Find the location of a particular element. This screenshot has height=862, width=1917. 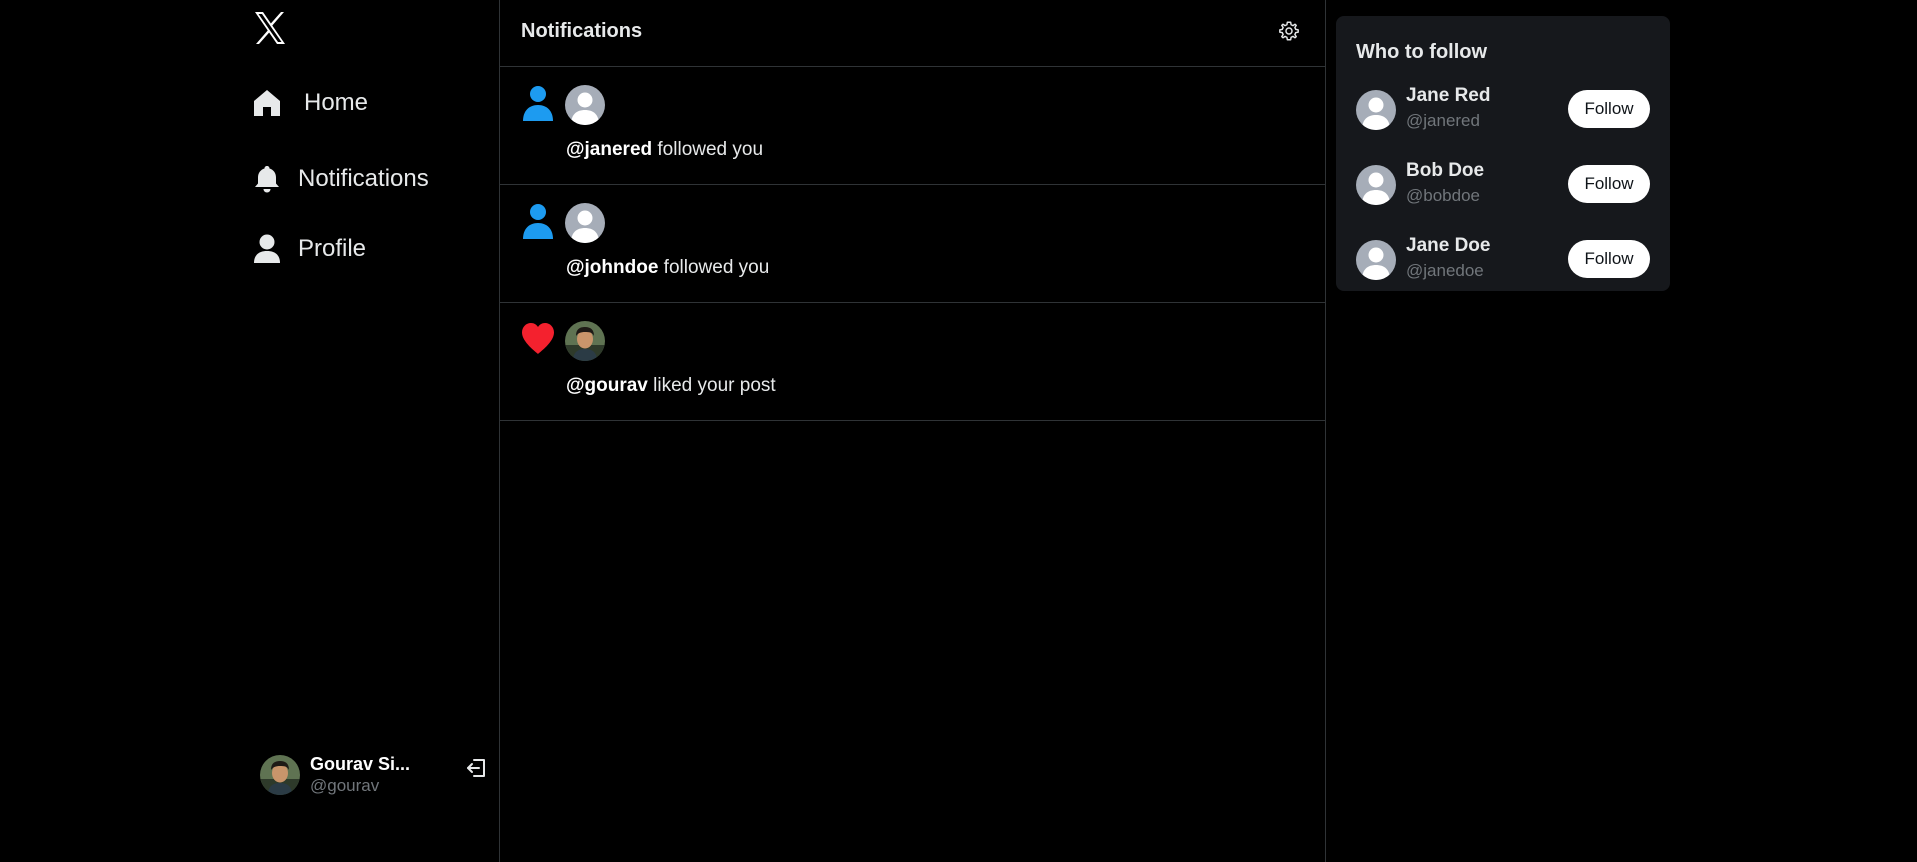

notification-item: @gourav liked your post is located at coordinates (912, 362).